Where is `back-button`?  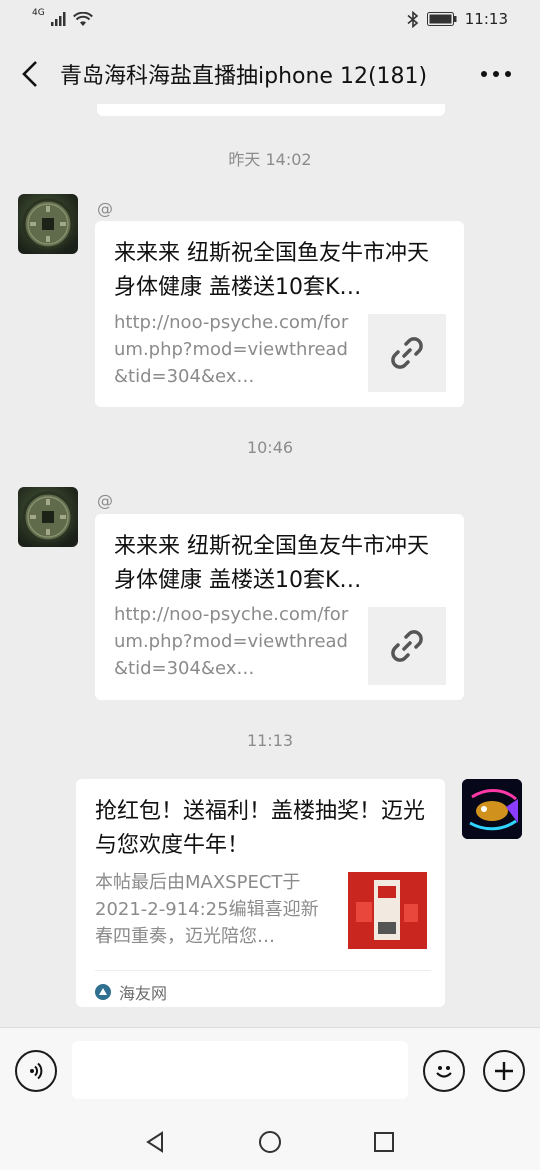
back-button is located at coordinates (30, 74).